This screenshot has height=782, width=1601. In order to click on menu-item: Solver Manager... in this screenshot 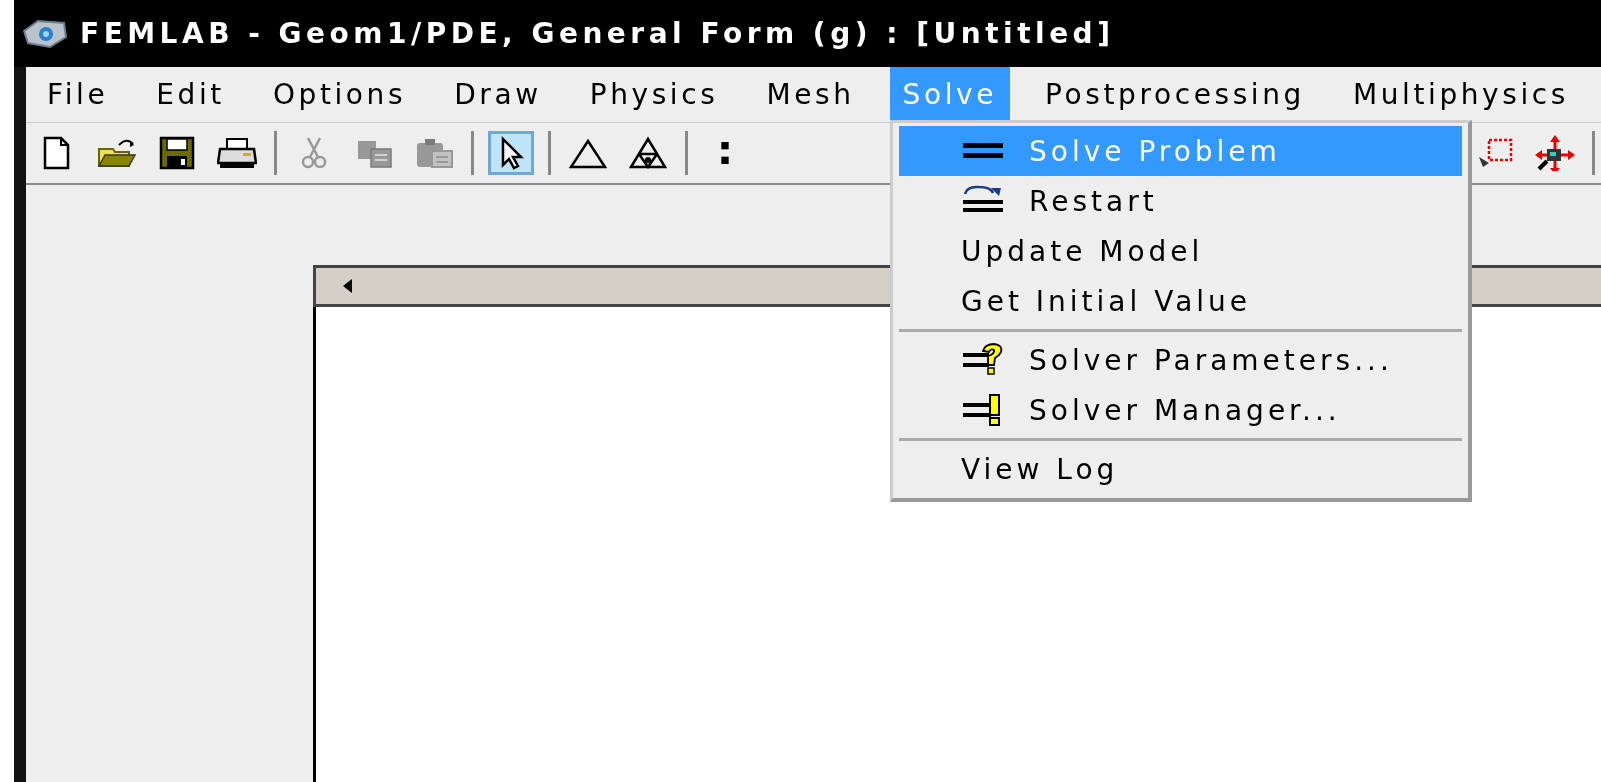, I will do `click(1180, 410)`.